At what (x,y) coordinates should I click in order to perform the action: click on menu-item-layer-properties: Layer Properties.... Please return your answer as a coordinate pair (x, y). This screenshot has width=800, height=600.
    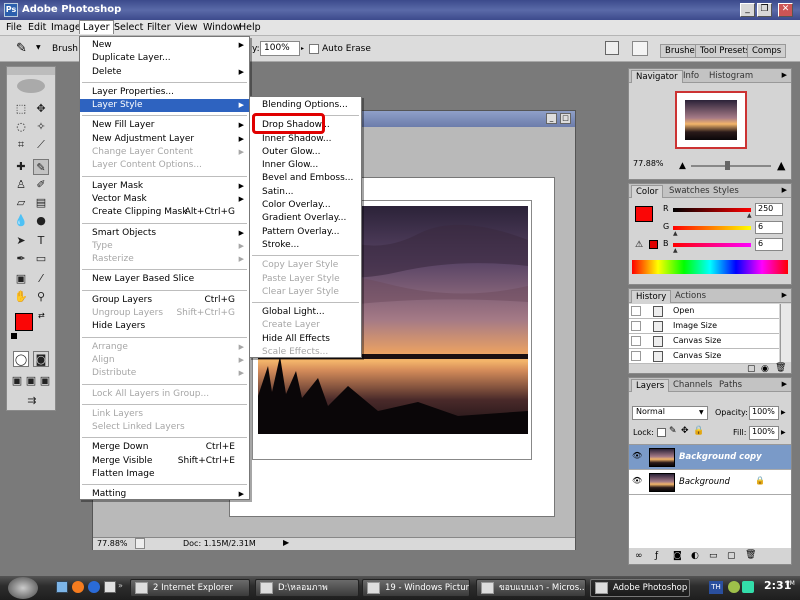
    Looking at the image, I should click on (164, 92).